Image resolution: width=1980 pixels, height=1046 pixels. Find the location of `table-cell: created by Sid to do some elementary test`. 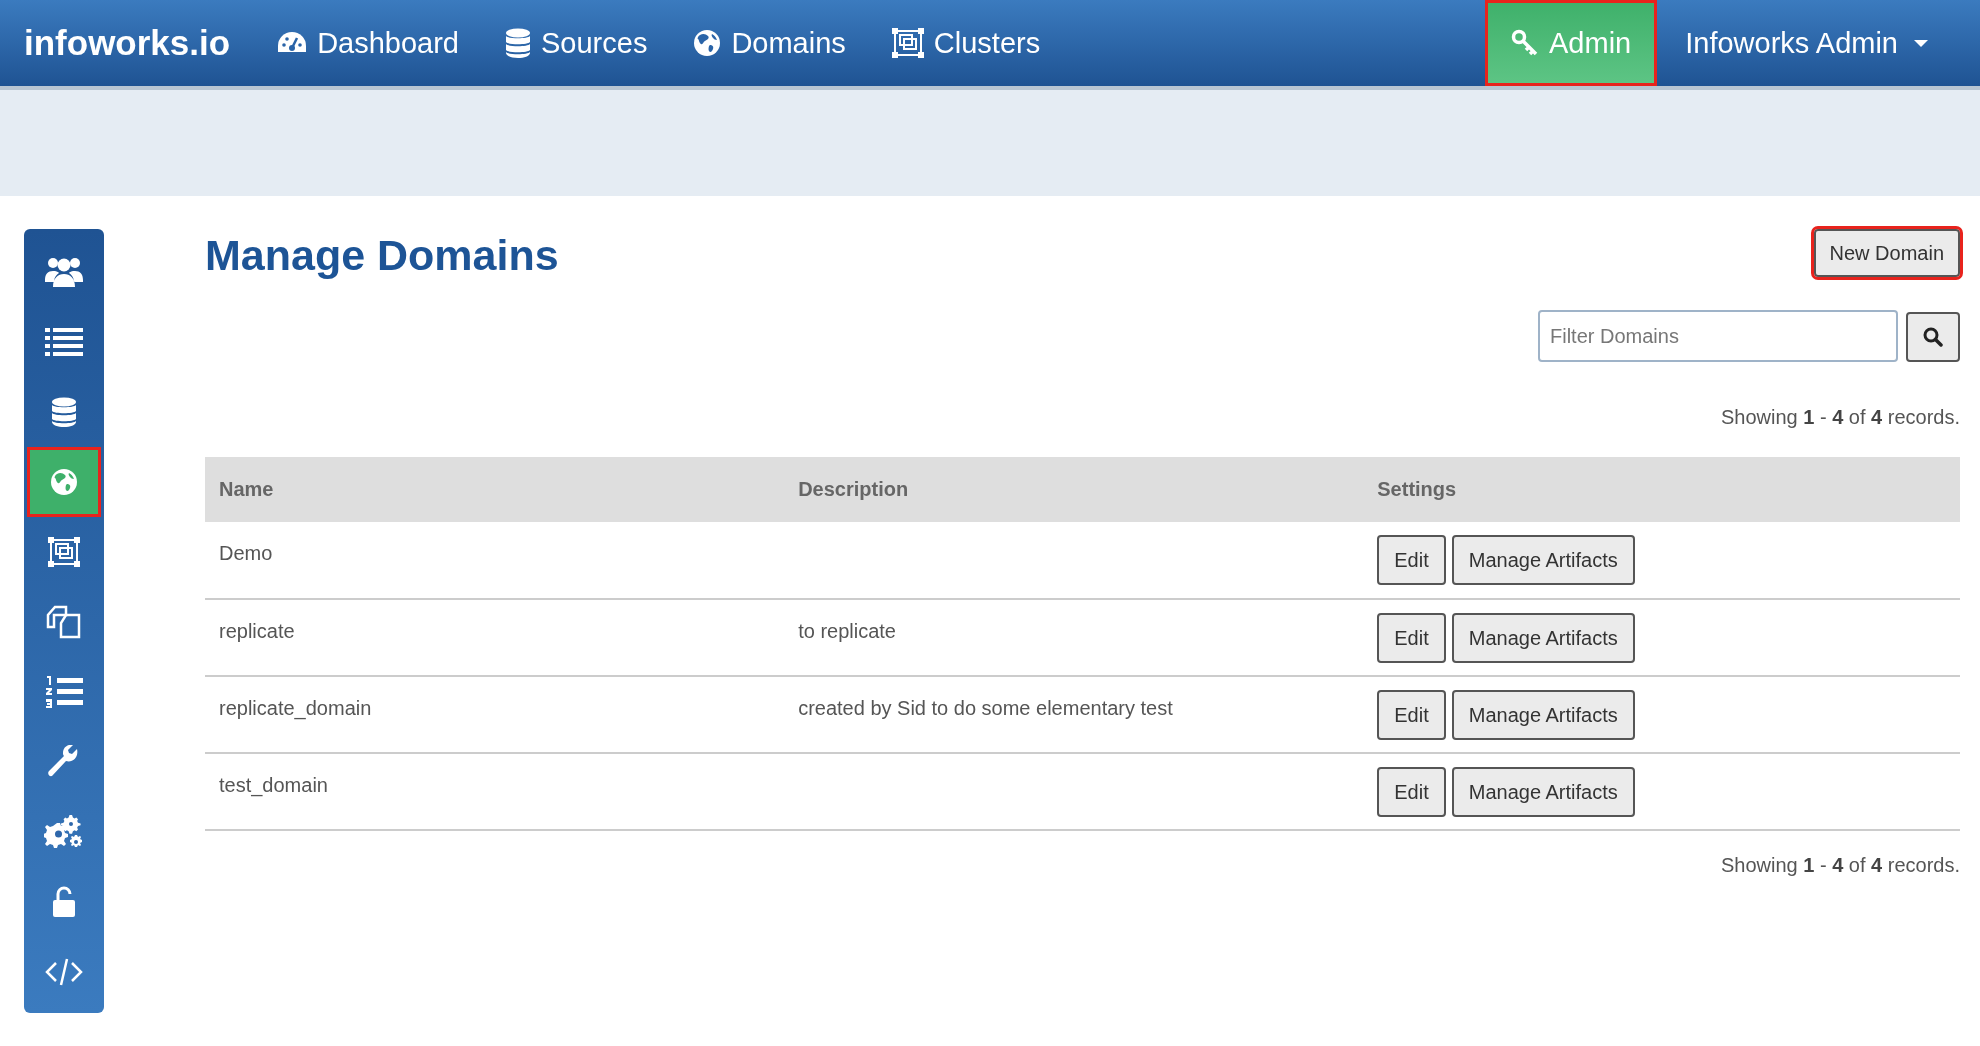

table-cell: created by Sid to do some elementary test is located at coordinates (1074, 714).